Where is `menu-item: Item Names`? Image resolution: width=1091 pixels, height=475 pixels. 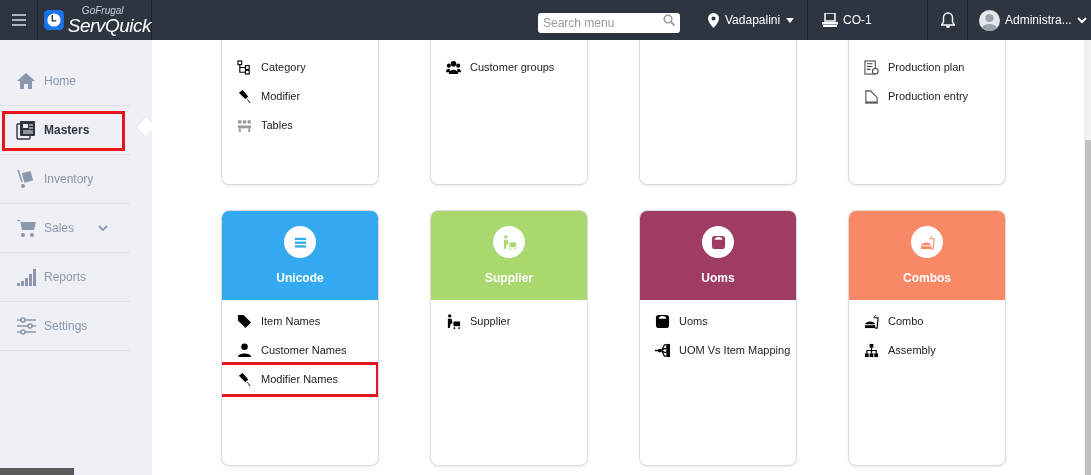
menu-item: Item Names is located at coordinates (300, 321).